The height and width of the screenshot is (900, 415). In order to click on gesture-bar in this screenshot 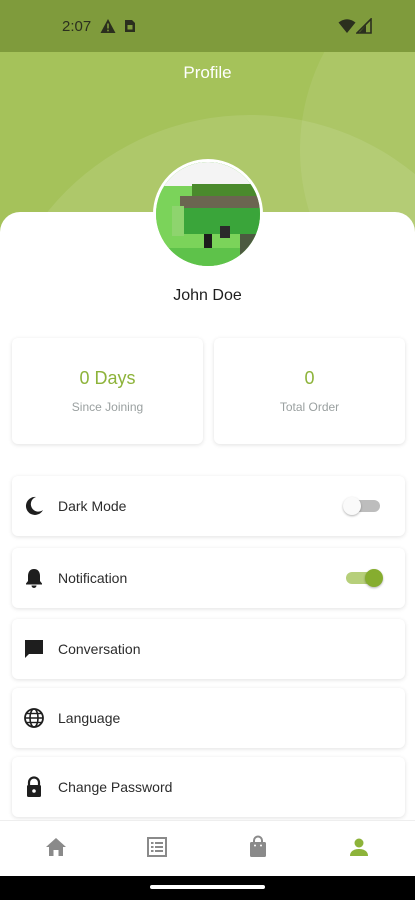, I will do `click(207, 888)`.